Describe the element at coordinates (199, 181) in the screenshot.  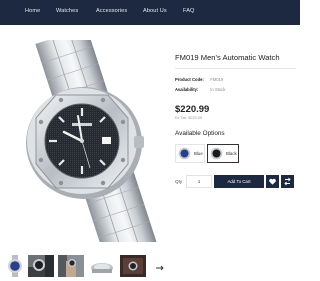
I see `qty-input: 1` at that location.